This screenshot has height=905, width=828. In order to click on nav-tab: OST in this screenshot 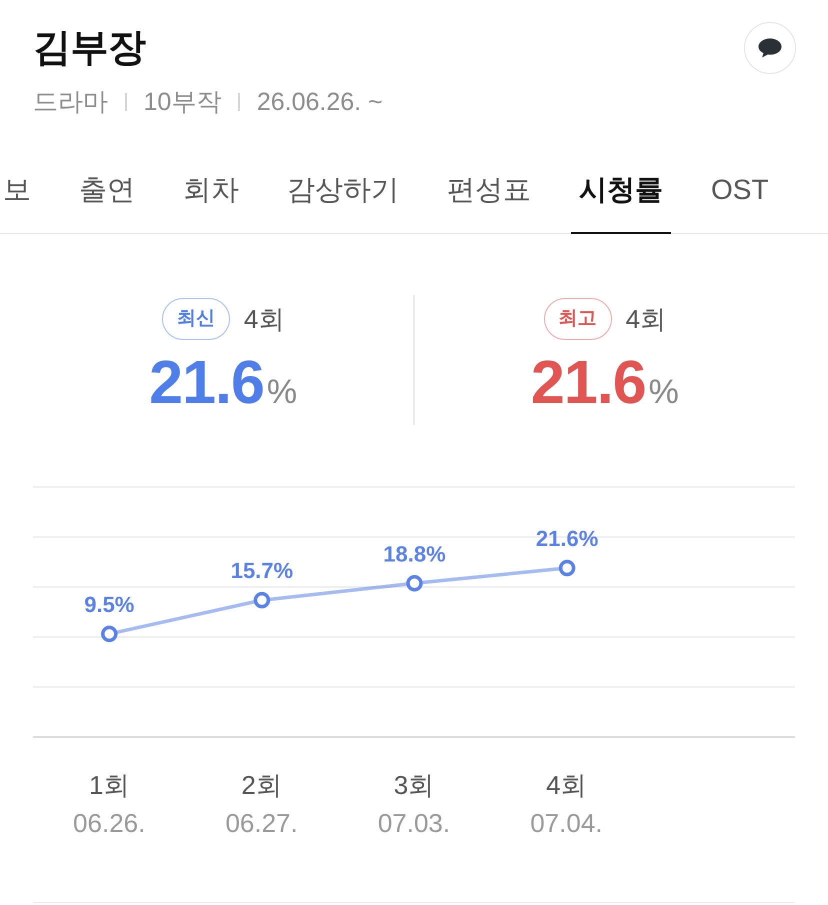, I will do `click(740, 198)`.